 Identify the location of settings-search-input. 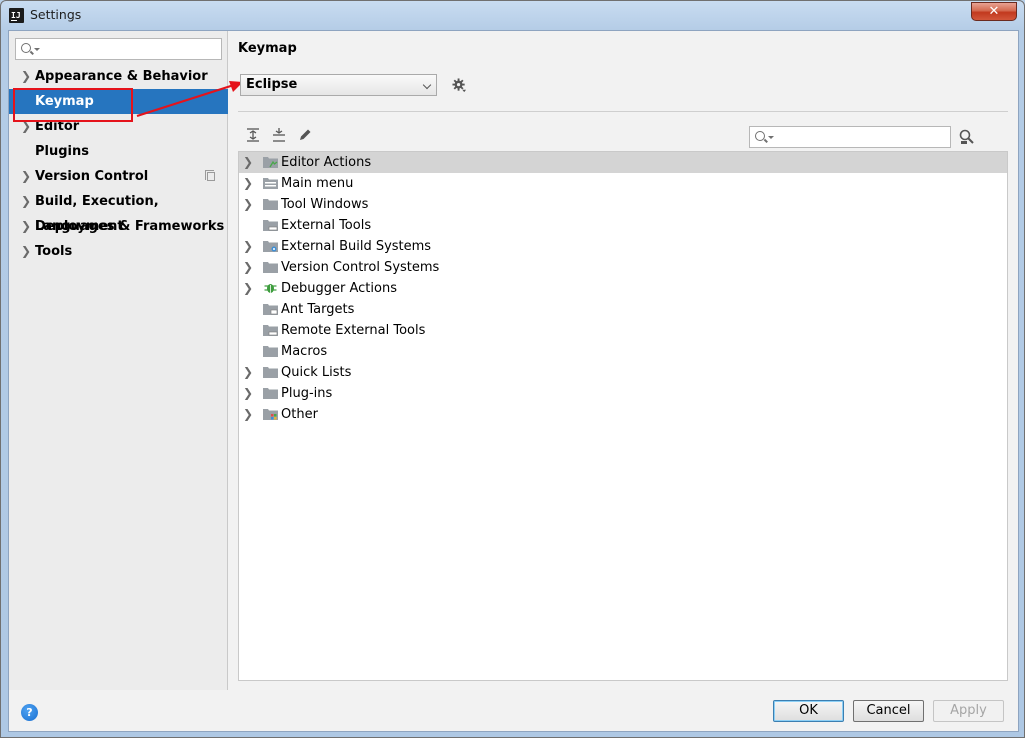
(118, 49).